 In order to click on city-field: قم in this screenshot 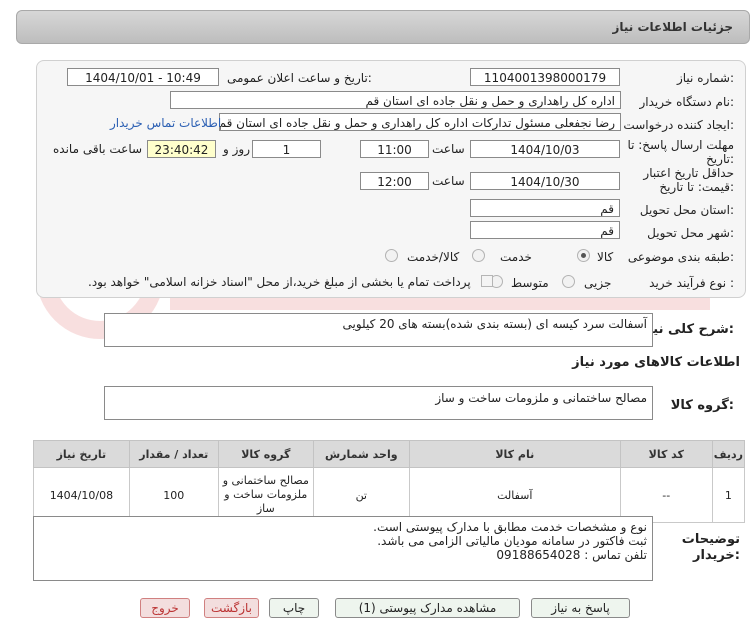, I will do `click(545, 230)`.